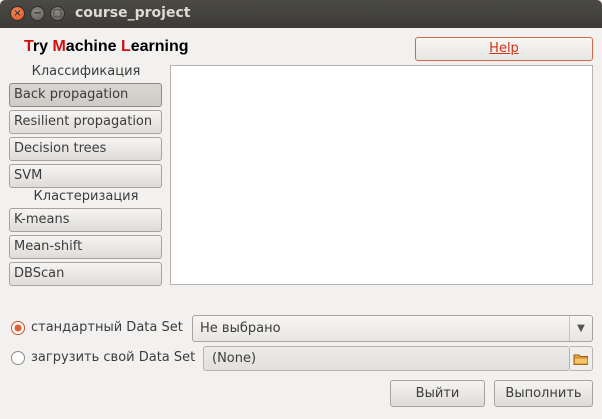 Image resolution: width=602 pixels, height=419 pixels. What do you see at coordinates (386, 358) in the screenshot?
I see `custom-dataset-file-field: (None)` at bounding box center [386, 358].